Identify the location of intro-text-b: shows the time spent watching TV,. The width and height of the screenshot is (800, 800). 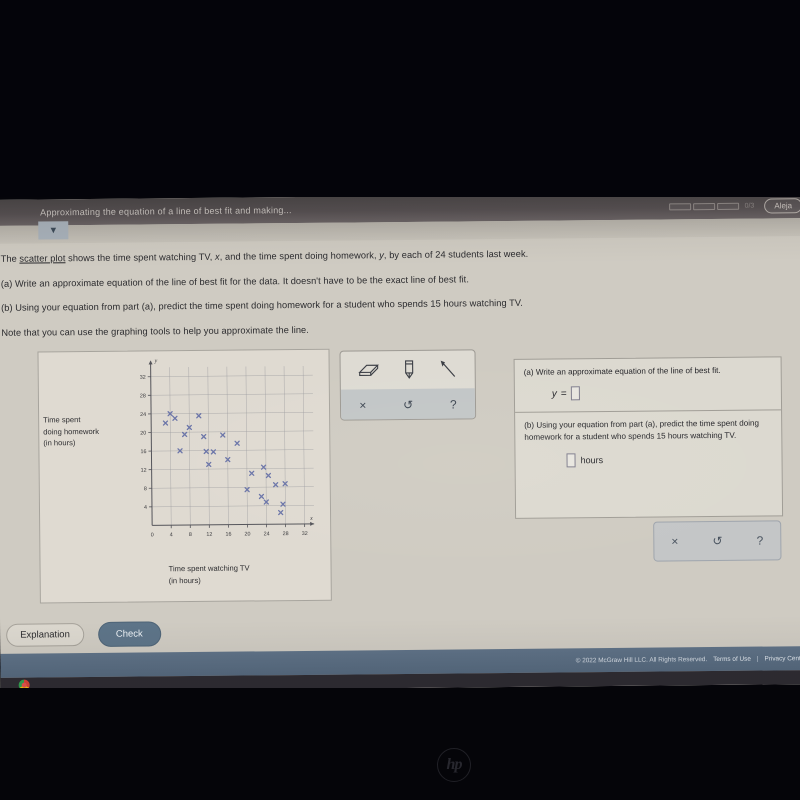
(140, 257).